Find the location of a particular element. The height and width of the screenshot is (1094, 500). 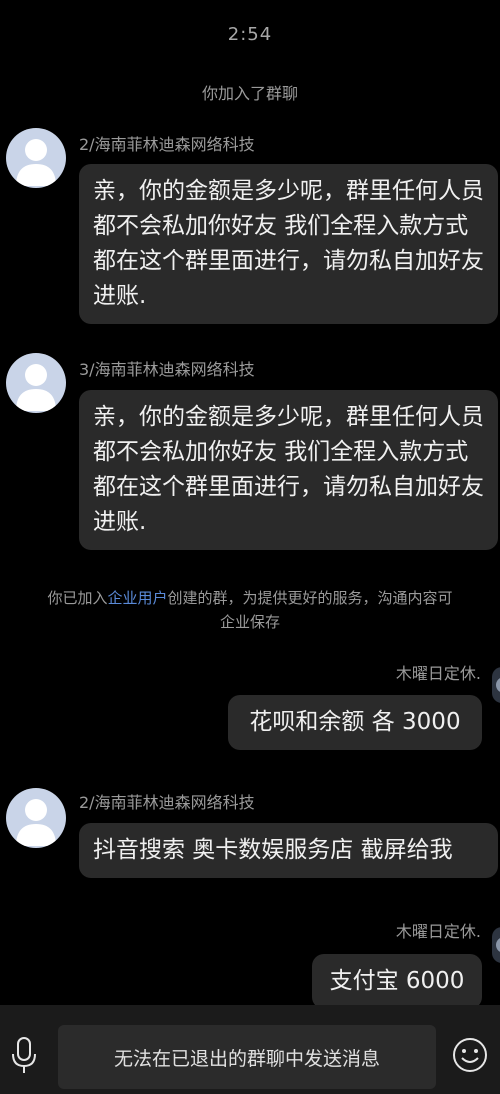

message-bubble: 抖音搜索 奥卡数娱服务店 截屏给我 is located at coordinates (288, 850).